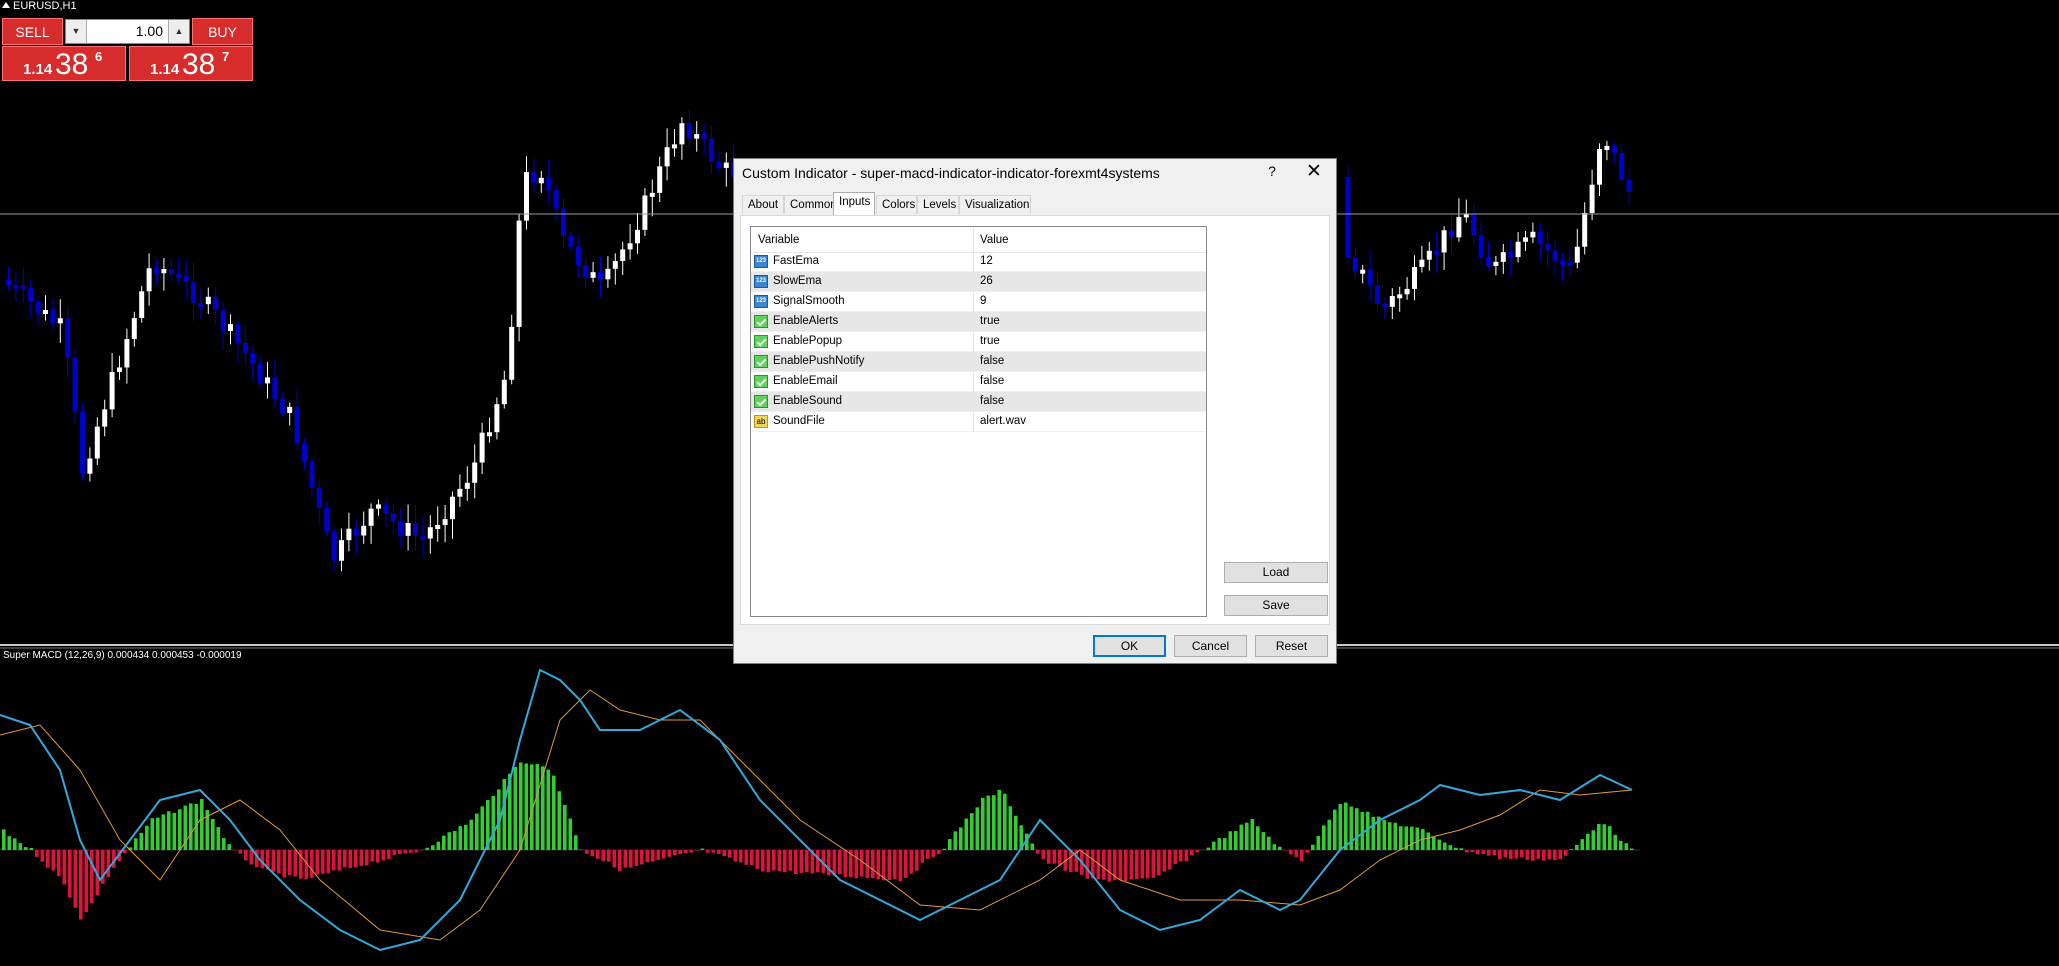 The height and width of the screenshot is (966, 2059). I want to click on input-row-slowema: 123 SlowEma 26, so click(978, 282).